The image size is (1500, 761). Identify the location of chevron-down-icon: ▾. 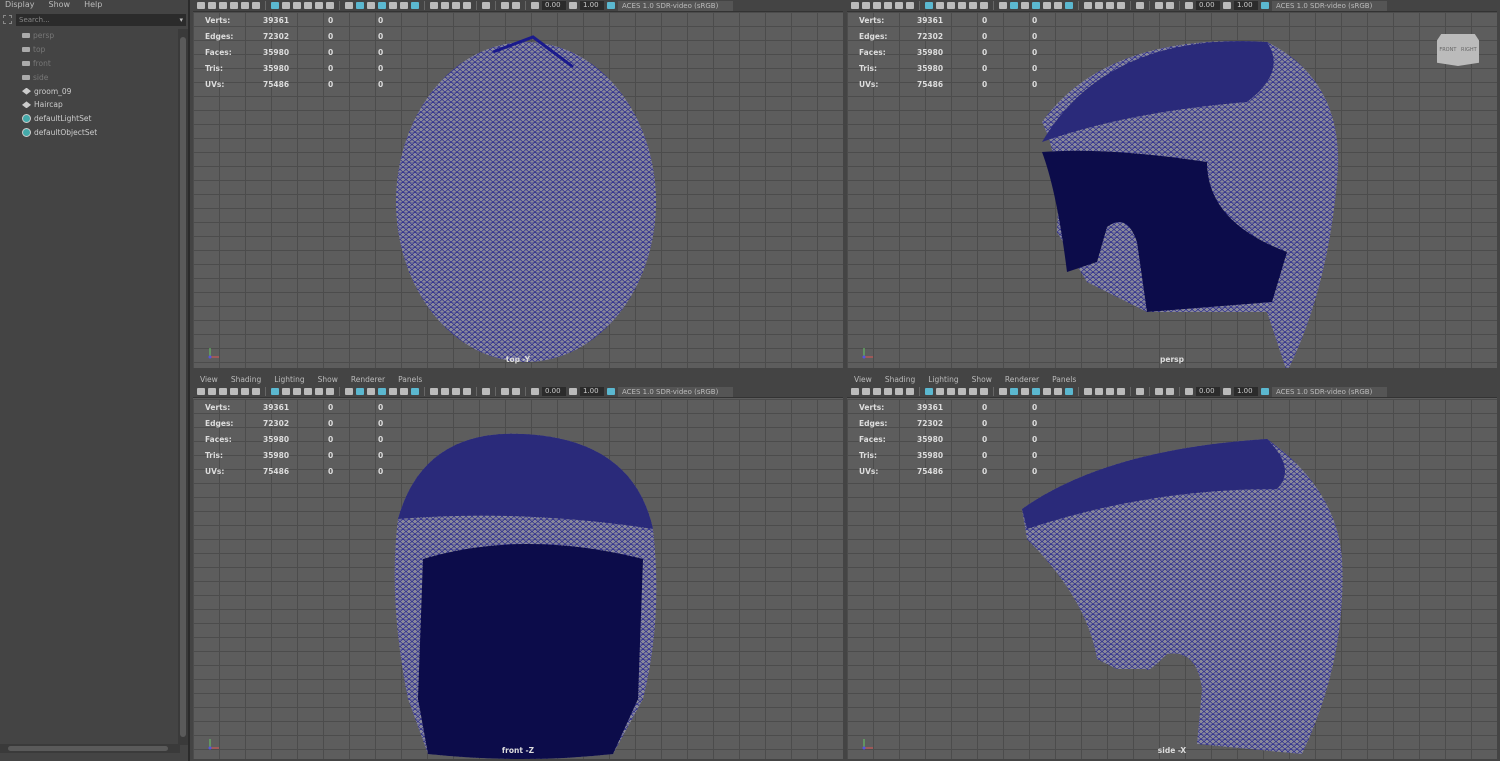
(181, 20).